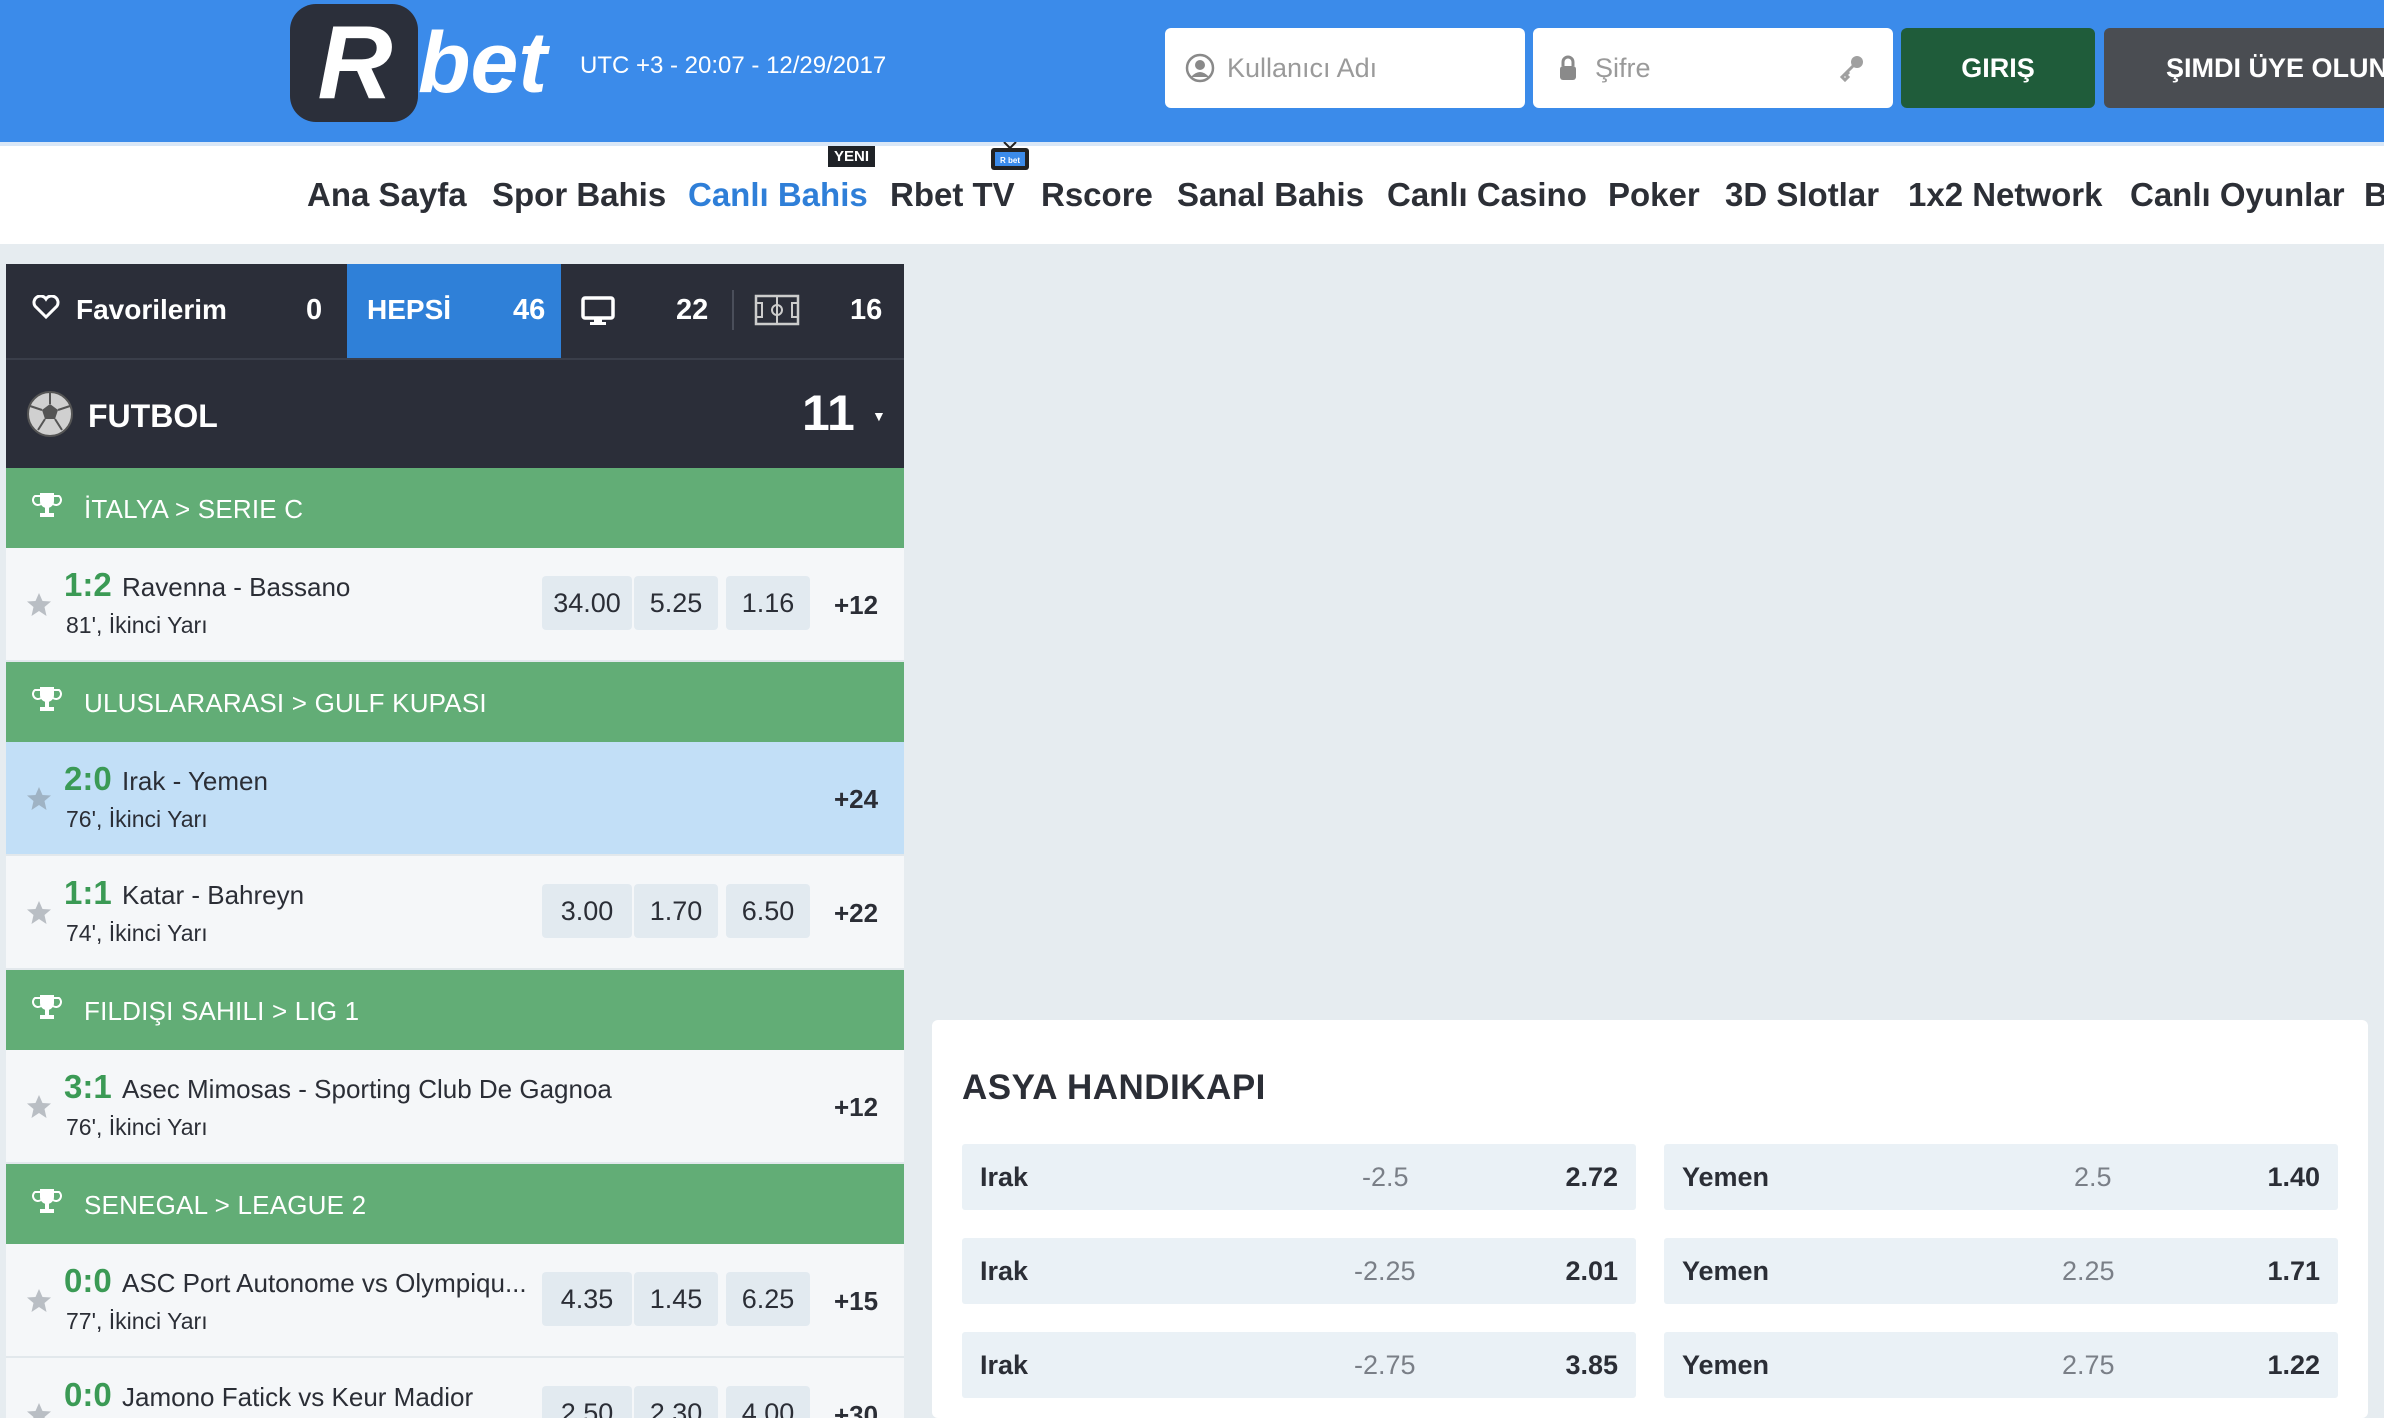 This screenshot has height=1418, width=2384. I want to click on tab-live-count: 22, so click(692, 310).